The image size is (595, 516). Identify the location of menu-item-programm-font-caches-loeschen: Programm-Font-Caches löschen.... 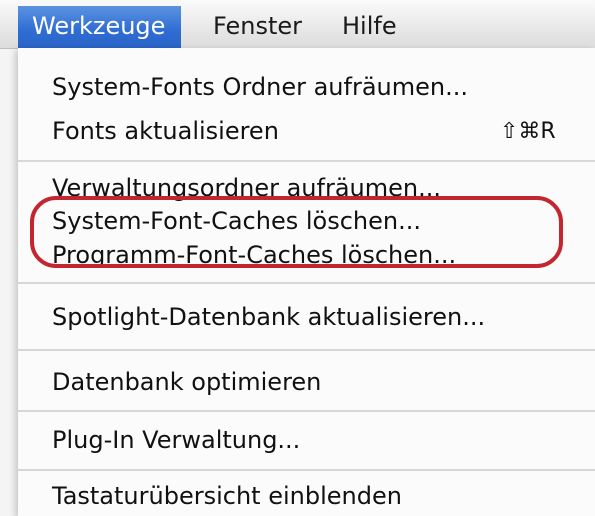
(254, 255).